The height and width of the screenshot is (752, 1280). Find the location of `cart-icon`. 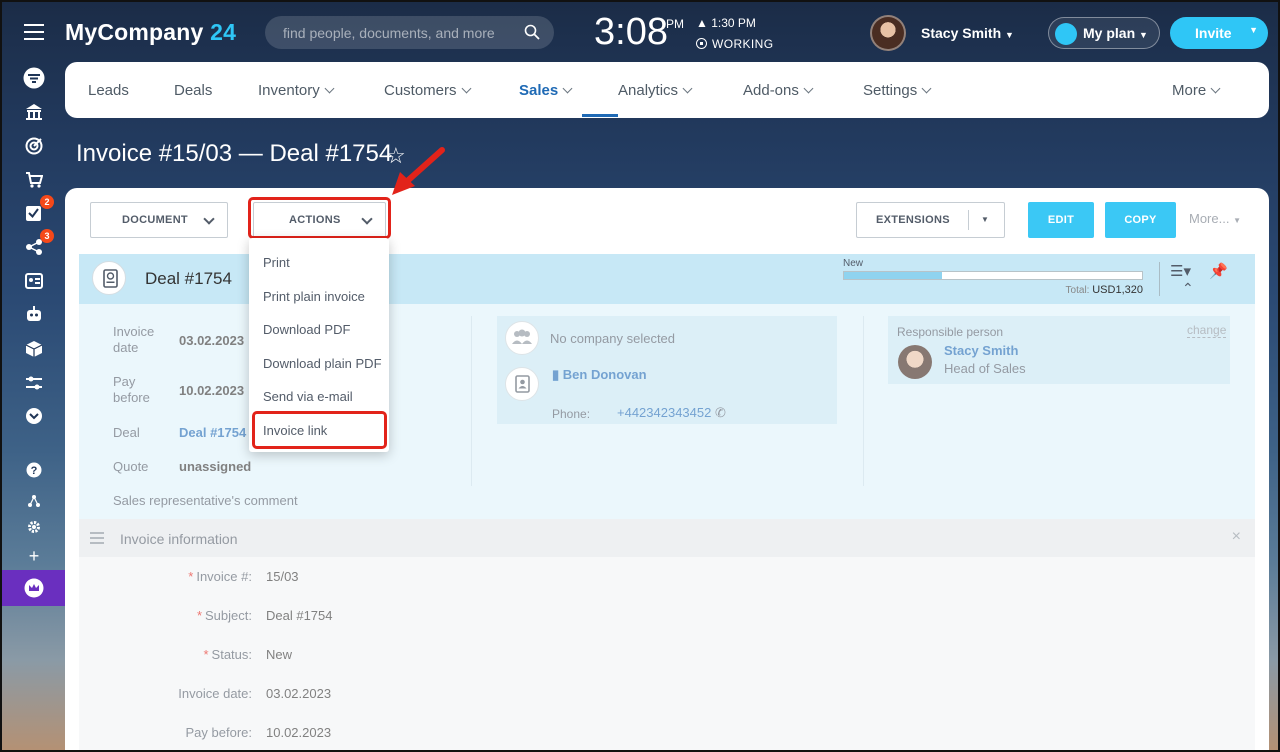

cart-icon is located at coordinates (34, 180).